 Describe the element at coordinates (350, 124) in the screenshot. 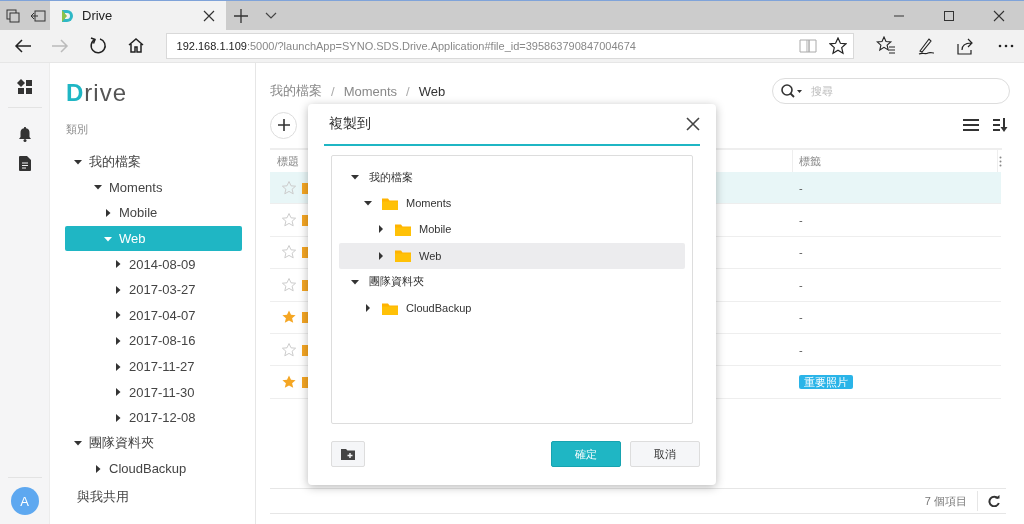

I see `dialog-title: 複製到` at that location.